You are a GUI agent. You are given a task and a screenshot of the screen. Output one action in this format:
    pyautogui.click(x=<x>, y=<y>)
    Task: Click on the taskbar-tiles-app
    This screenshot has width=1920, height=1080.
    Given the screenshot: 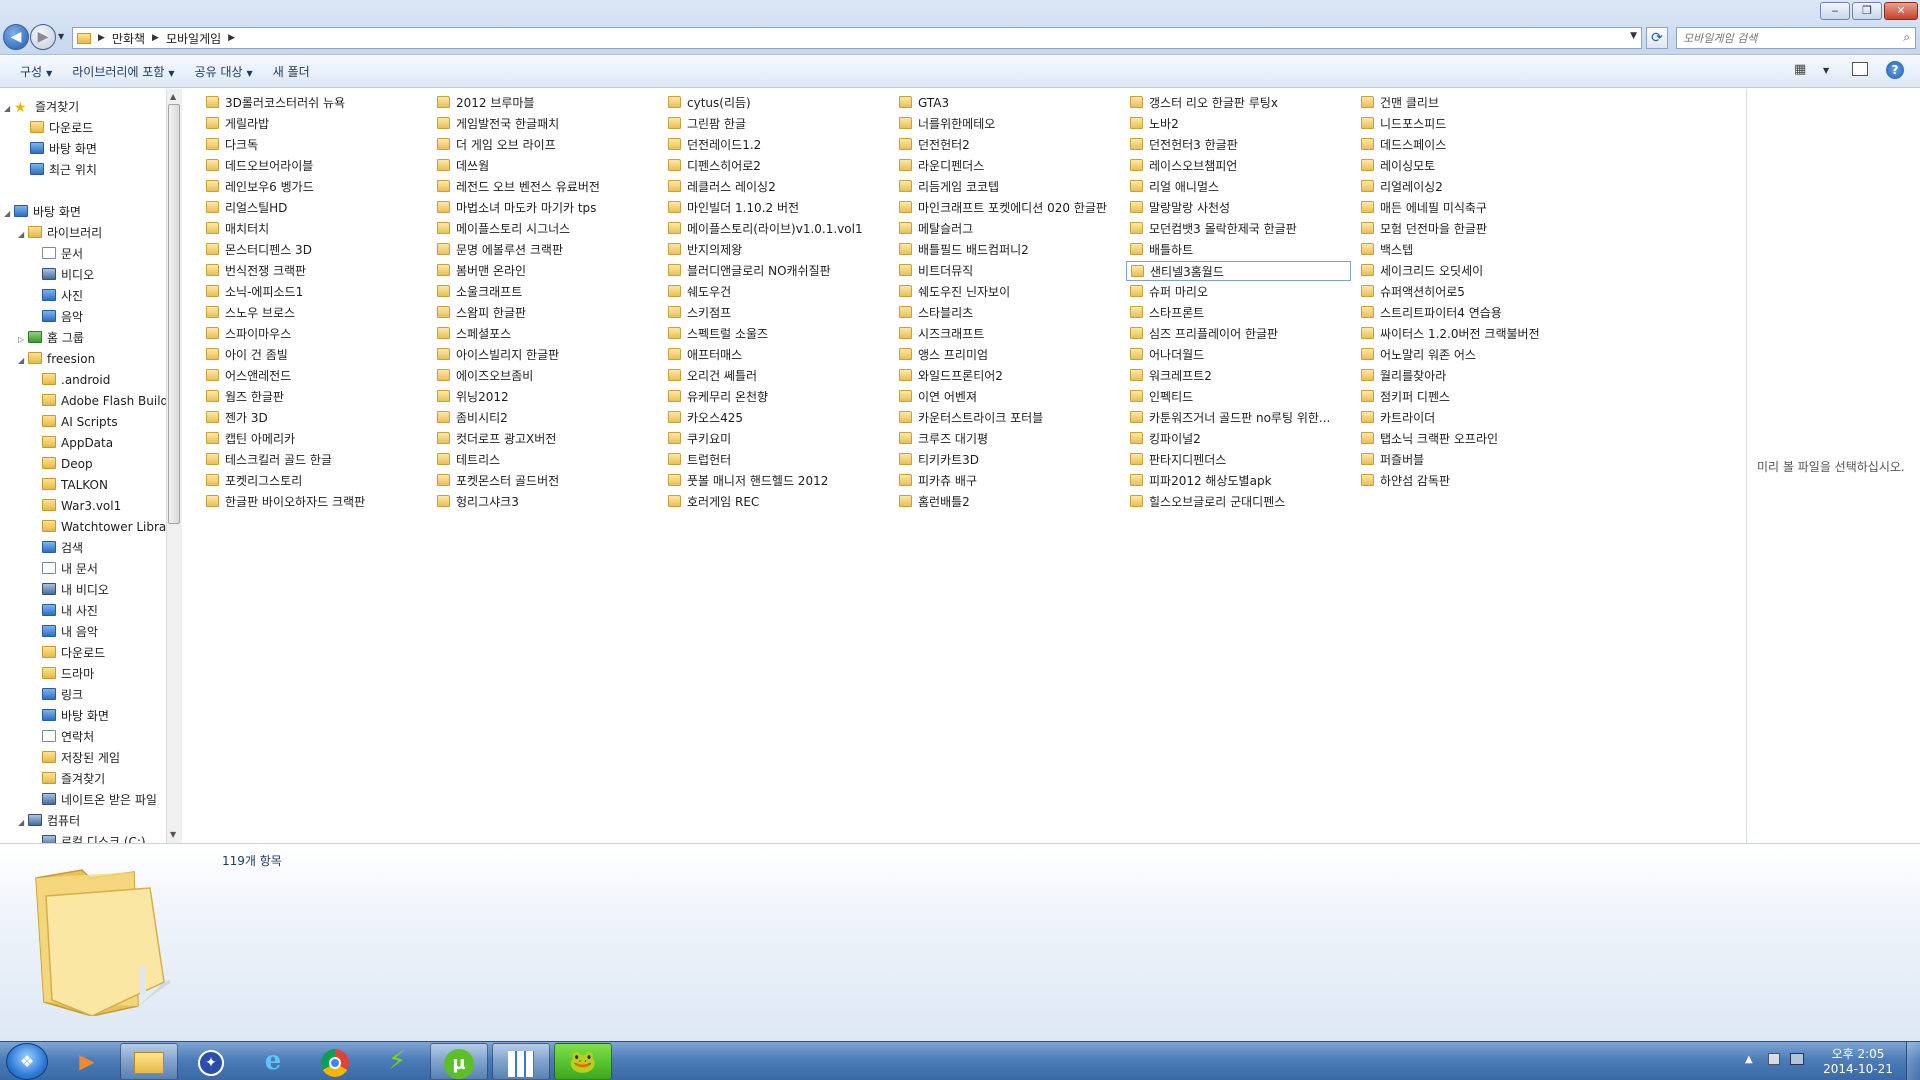 What is the action you would take?
    pyautogui.click(x=521, y=1061)
    